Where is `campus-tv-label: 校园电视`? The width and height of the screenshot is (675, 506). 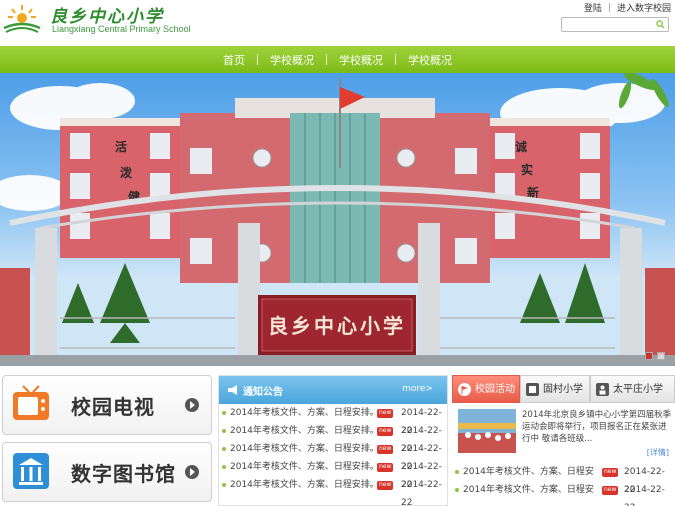 campus-tv-label: 校园电视 is located at coordinates (113, 407).